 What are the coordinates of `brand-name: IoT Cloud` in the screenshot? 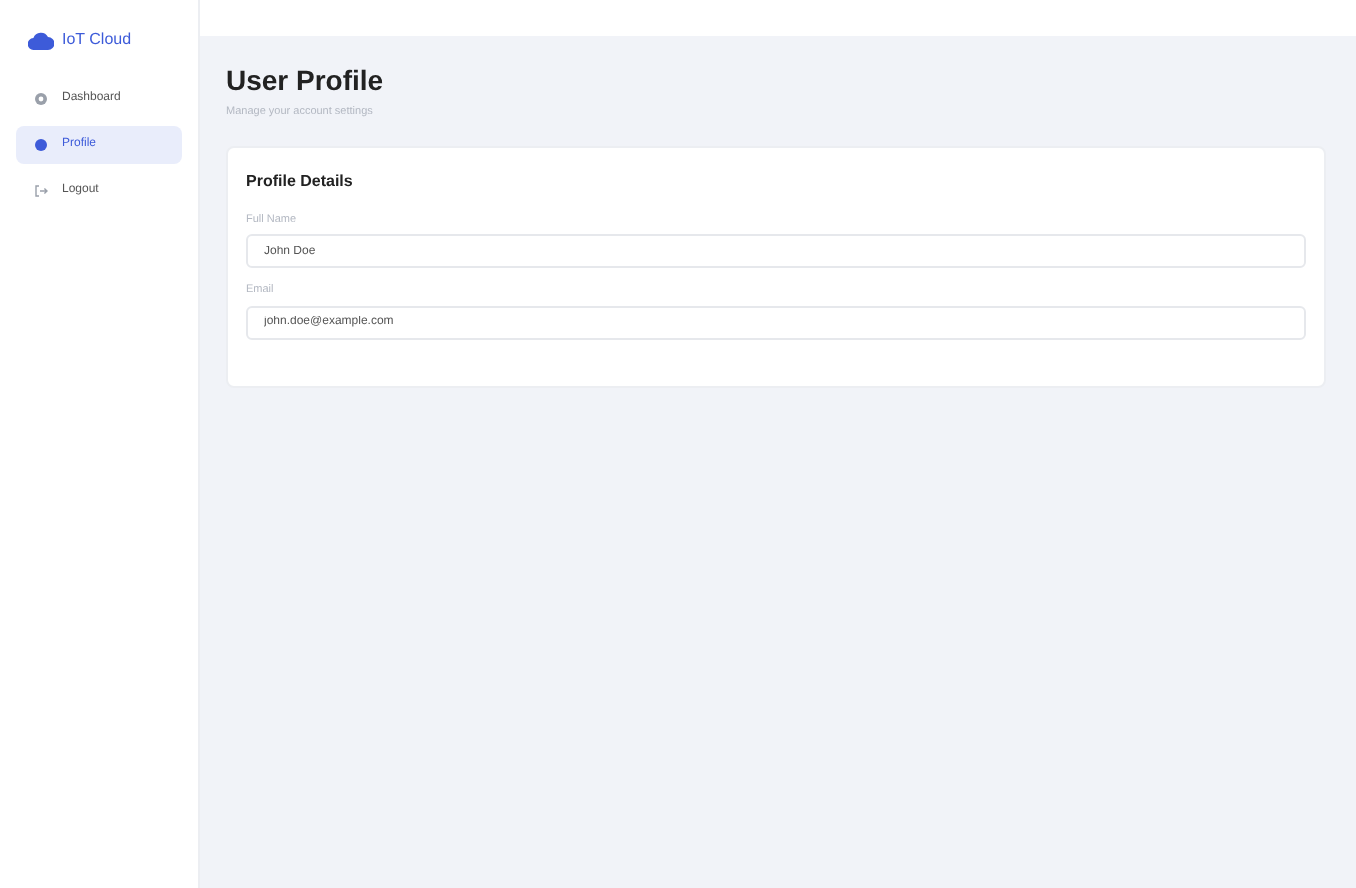 It's located at (97, 40).